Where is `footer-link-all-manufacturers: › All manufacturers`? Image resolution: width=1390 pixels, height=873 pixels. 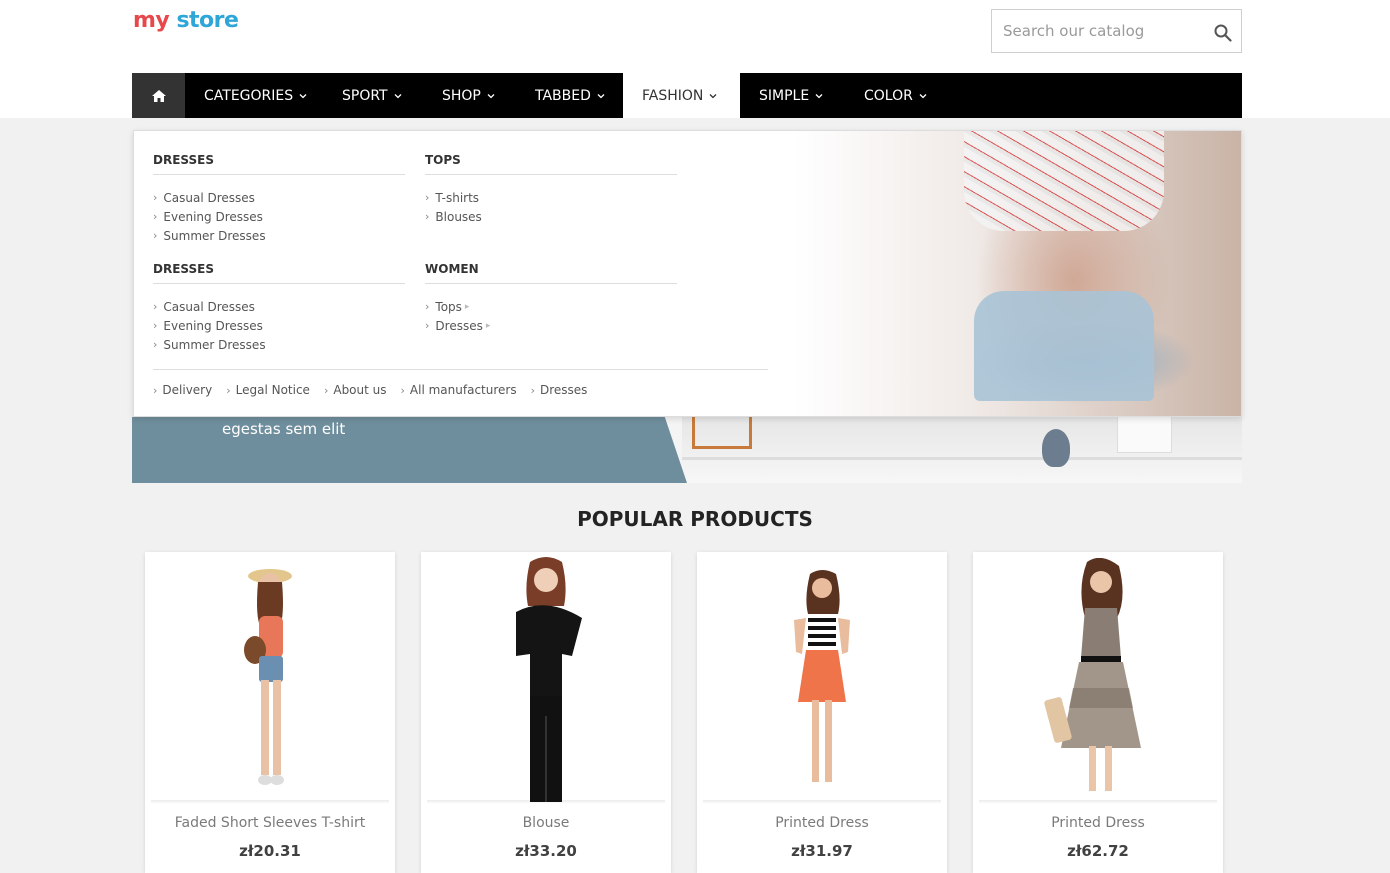
footer-link-all-manufacturers: › All manufacturers is located at coordinates (459, 390).